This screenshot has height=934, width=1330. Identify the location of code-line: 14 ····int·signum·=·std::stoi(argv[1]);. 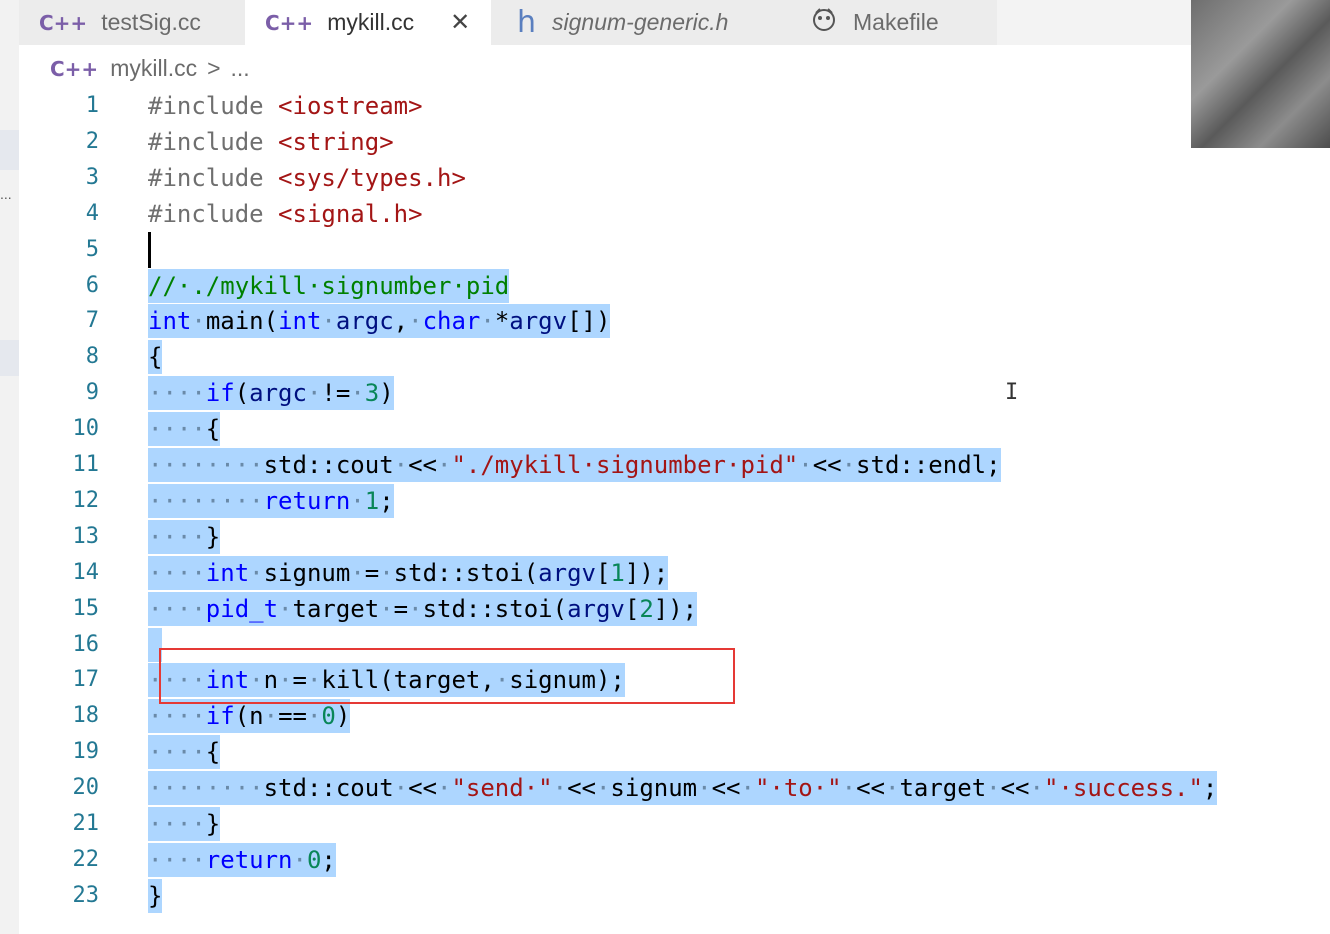
(675, 573).